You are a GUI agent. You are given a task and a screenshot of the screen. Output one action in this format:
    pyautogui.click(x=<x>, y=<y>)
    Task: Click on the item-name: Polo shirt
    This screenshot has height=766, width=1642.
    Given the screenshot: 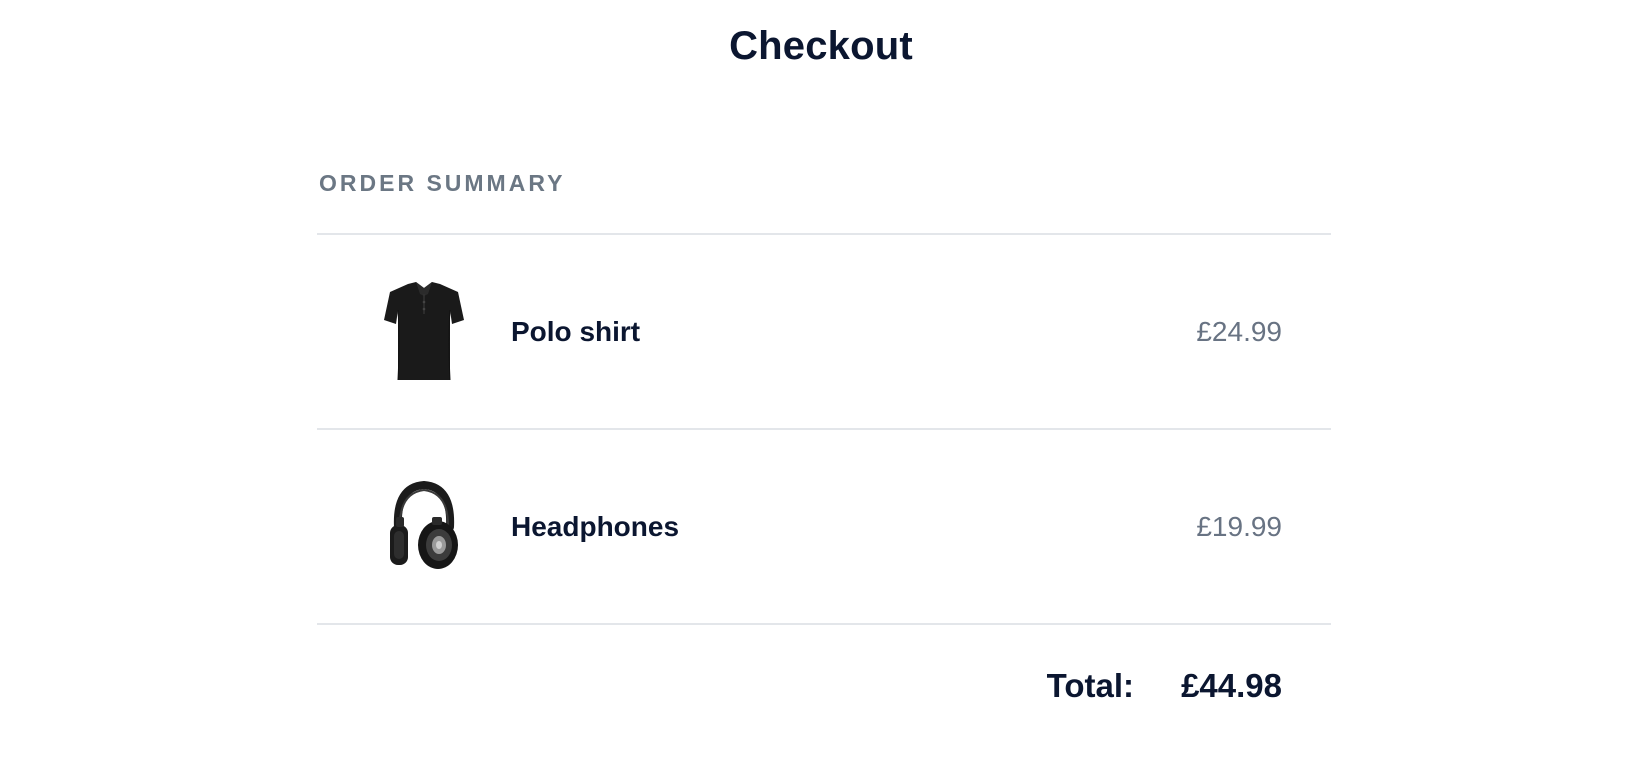 What is the action you would take?
    pyautogui.click(x=576, y=331)
    